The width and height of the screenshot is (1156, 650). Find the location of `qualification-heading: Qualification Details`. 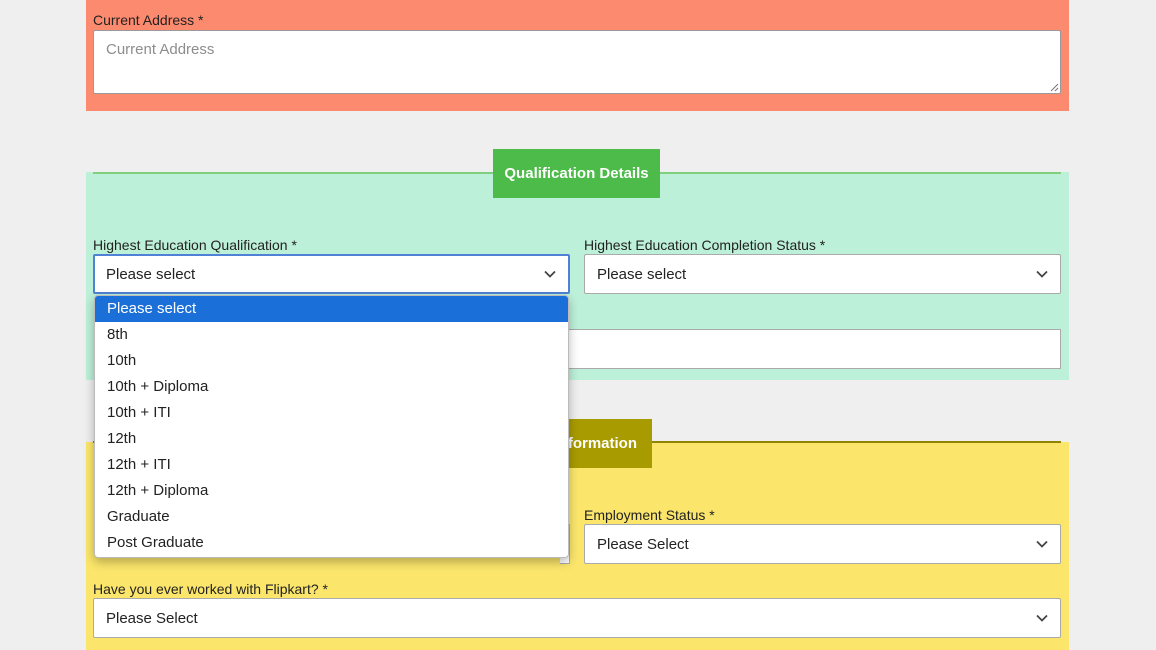

qualification-heading: Qualification Details is located at coordinates (576, 173).